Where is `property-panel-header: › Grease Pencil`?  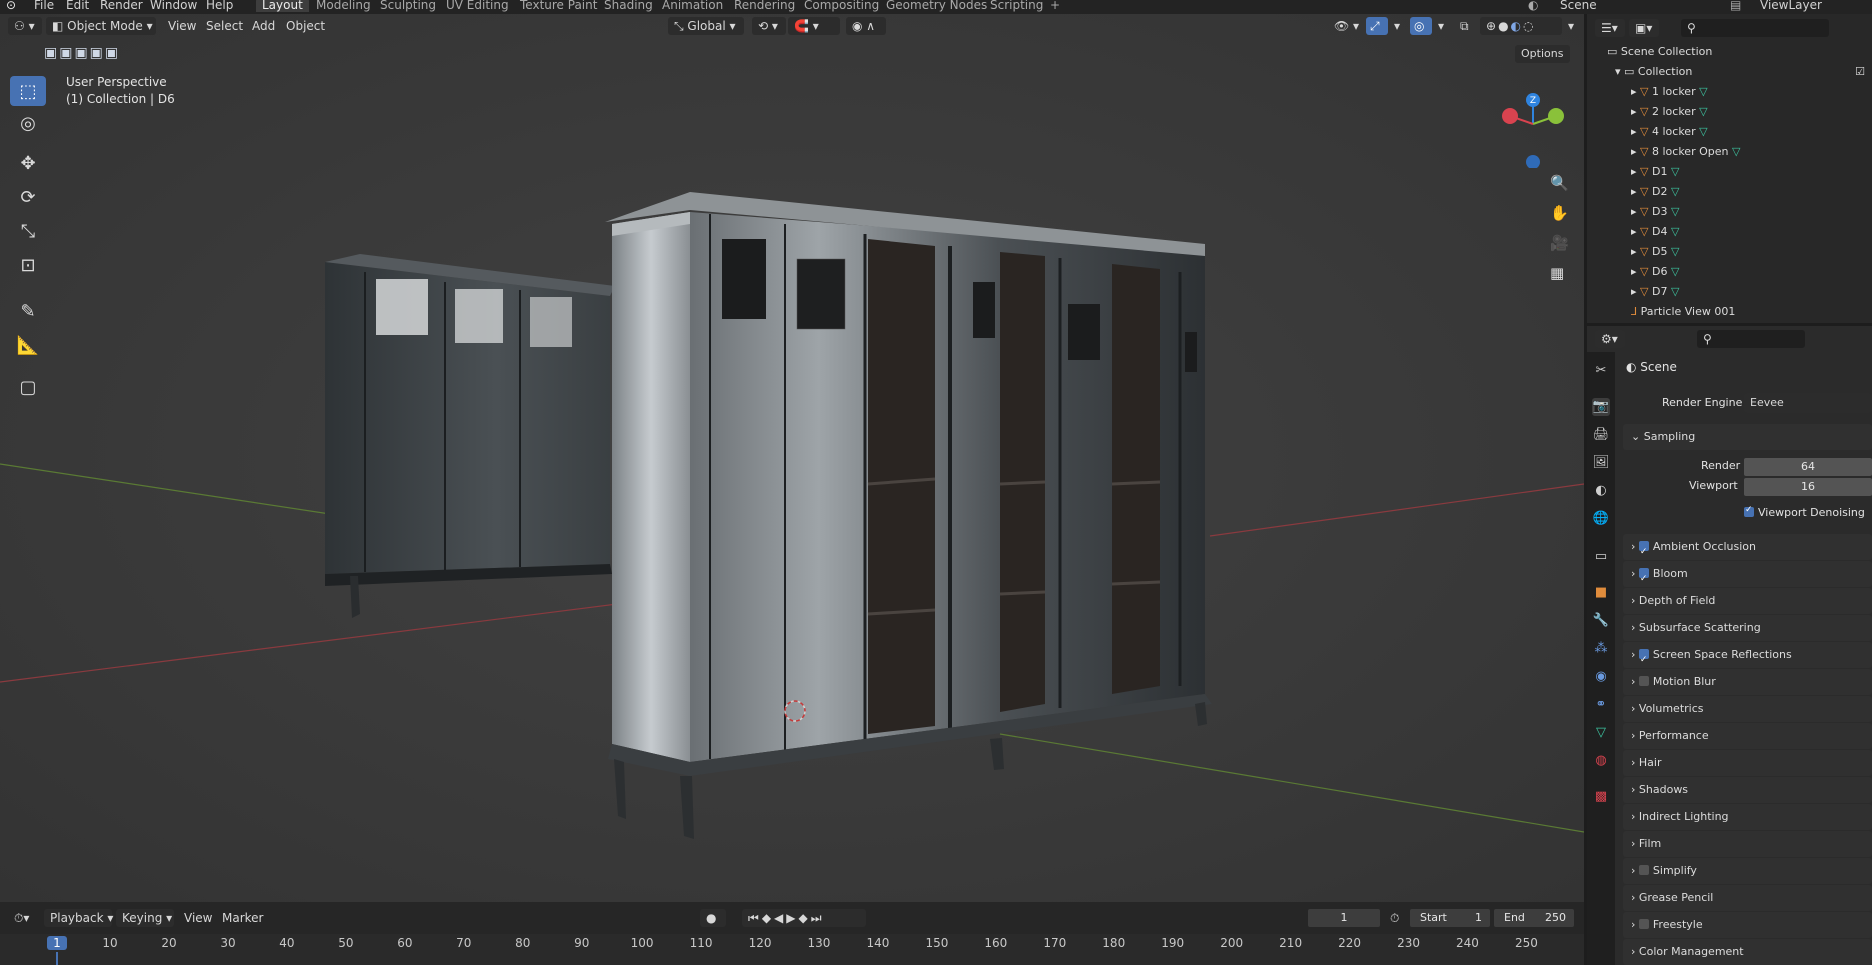 property-panel-header: › Grease Pencil is located at coordinates (1747, 898).